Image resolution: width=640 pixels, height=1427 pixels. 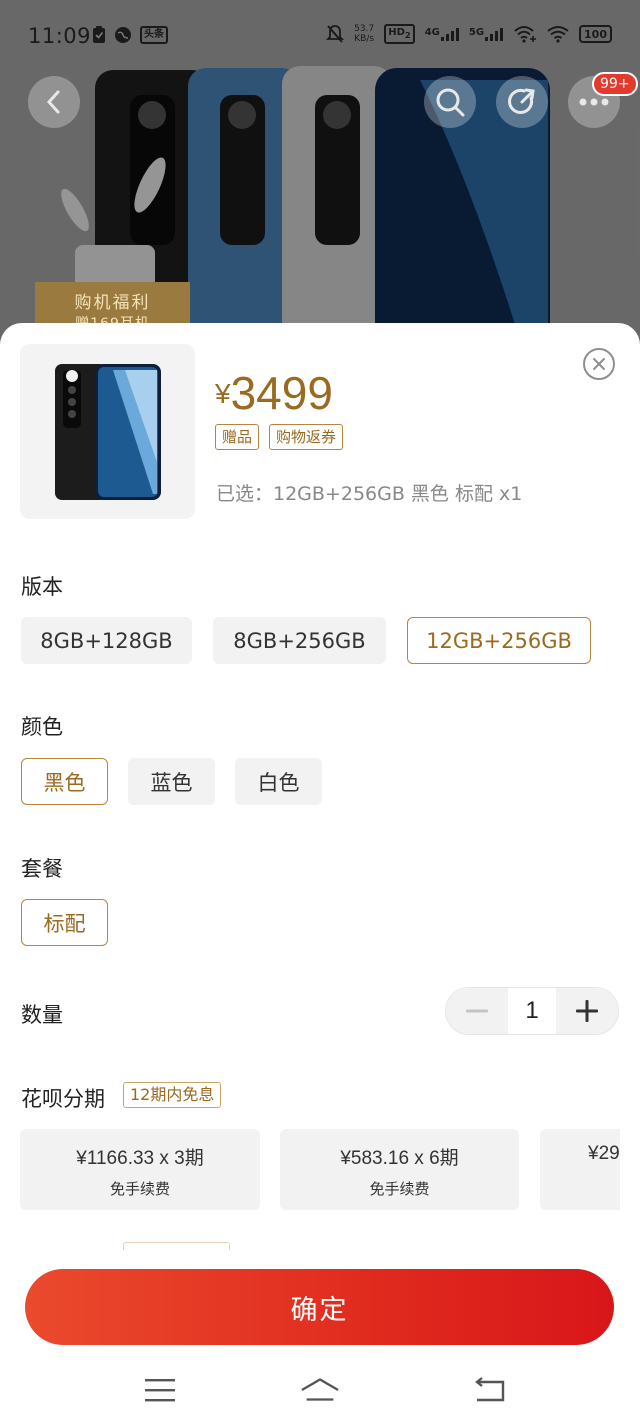 I want to click on share-button, so click(x=522, y=102).